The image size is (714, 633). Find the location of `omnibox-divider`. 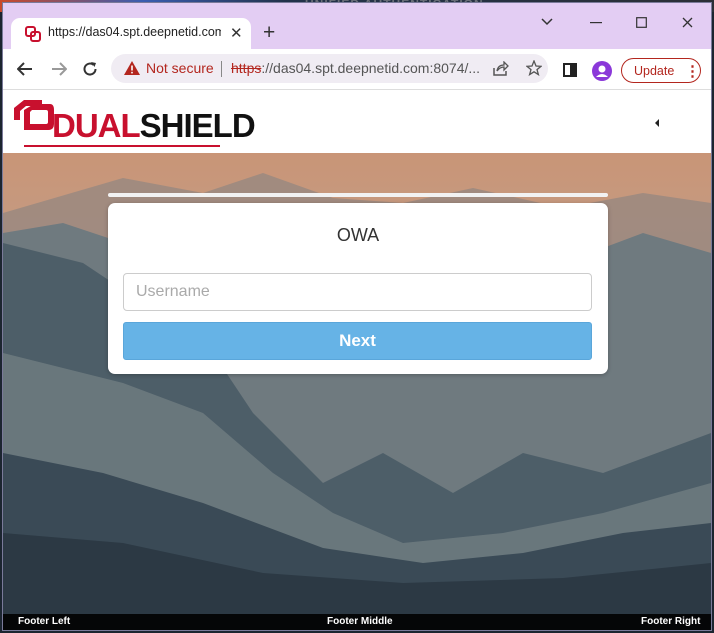

omnibox-divider is located at coordinates (221, 69).